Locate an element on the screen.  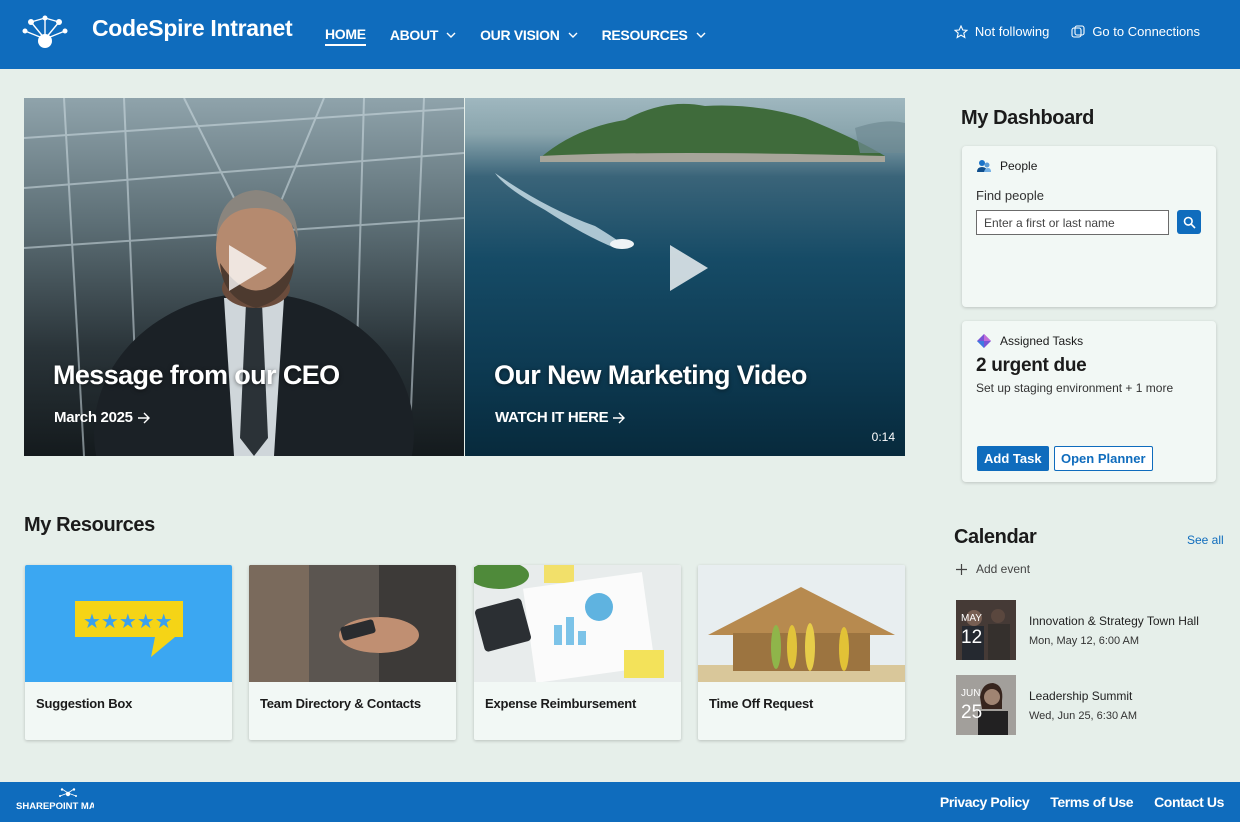
nav-about-label: ABOUT is located at coordinates (414, 35).